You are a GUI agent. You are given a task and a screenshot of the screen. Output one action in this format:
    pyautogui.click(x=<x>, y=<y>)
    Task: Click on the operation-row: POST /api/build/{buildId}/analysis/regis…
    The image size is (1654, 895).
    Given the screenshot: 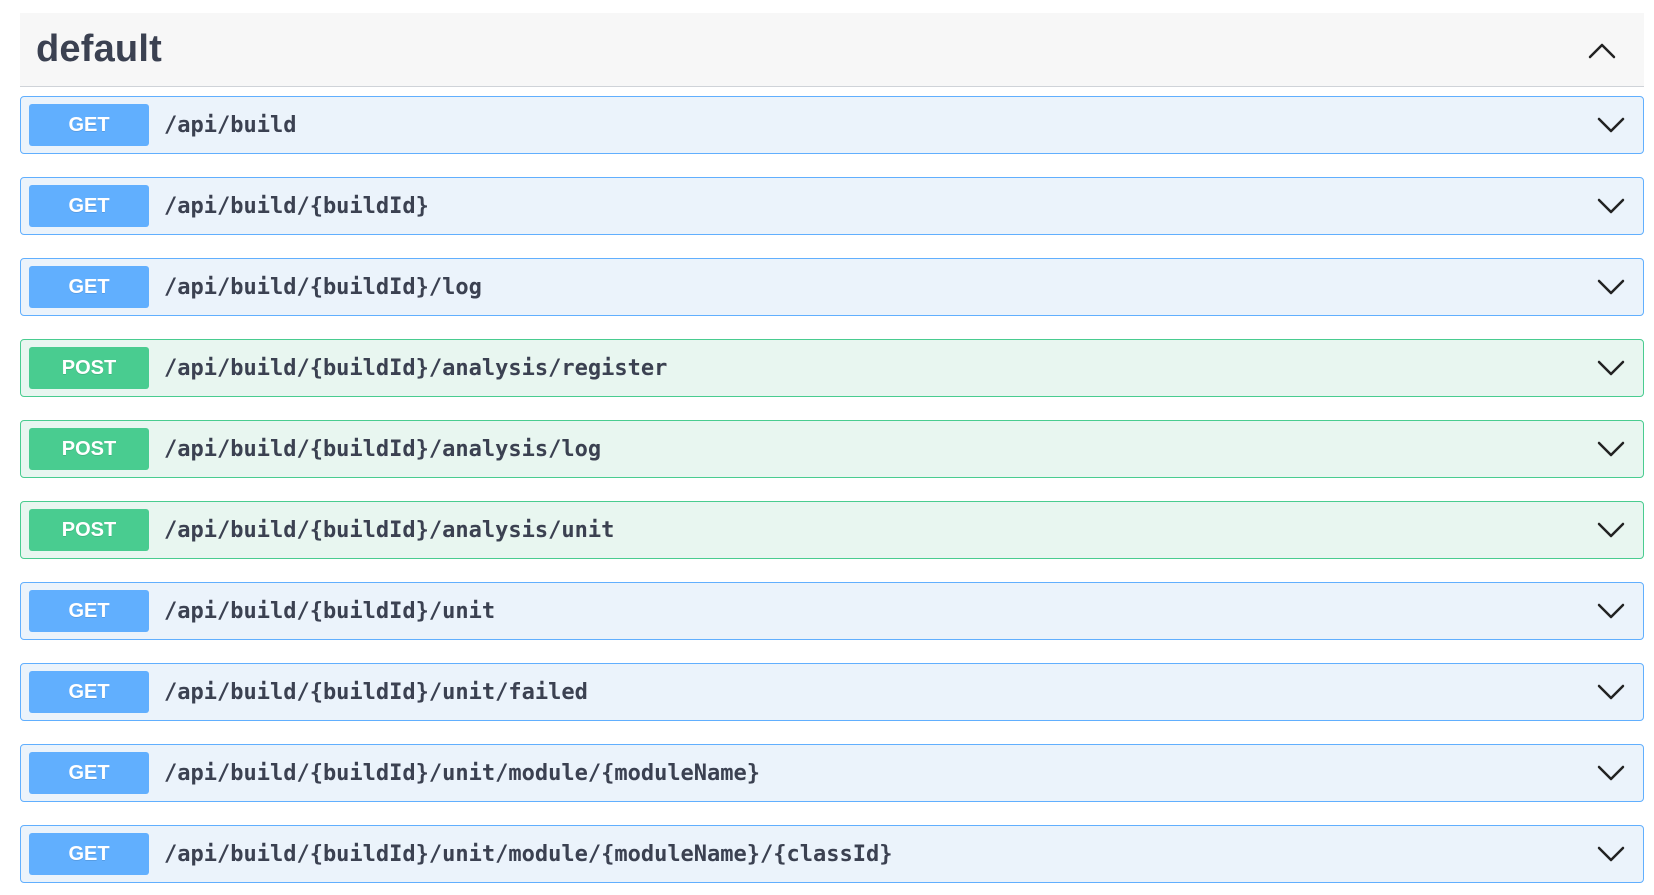 What is the action you would take?
    pyautogui.click(x=832, y=368)
    